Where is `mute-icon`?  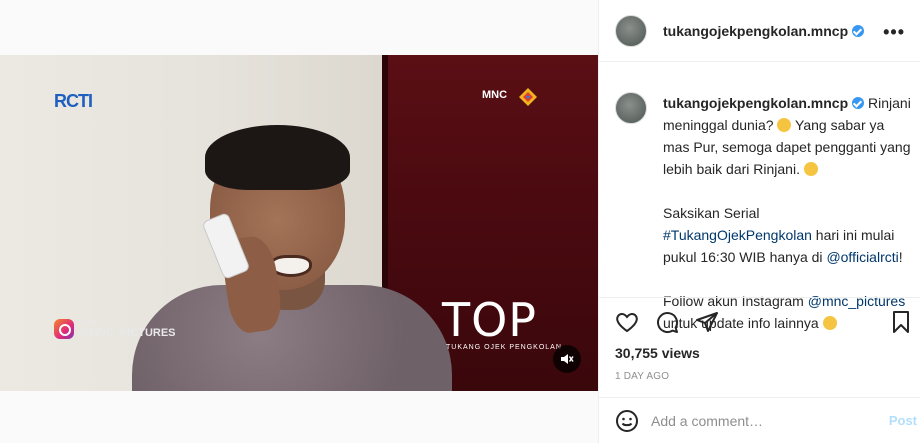
mute-icon is located at coordinates (567, 359).